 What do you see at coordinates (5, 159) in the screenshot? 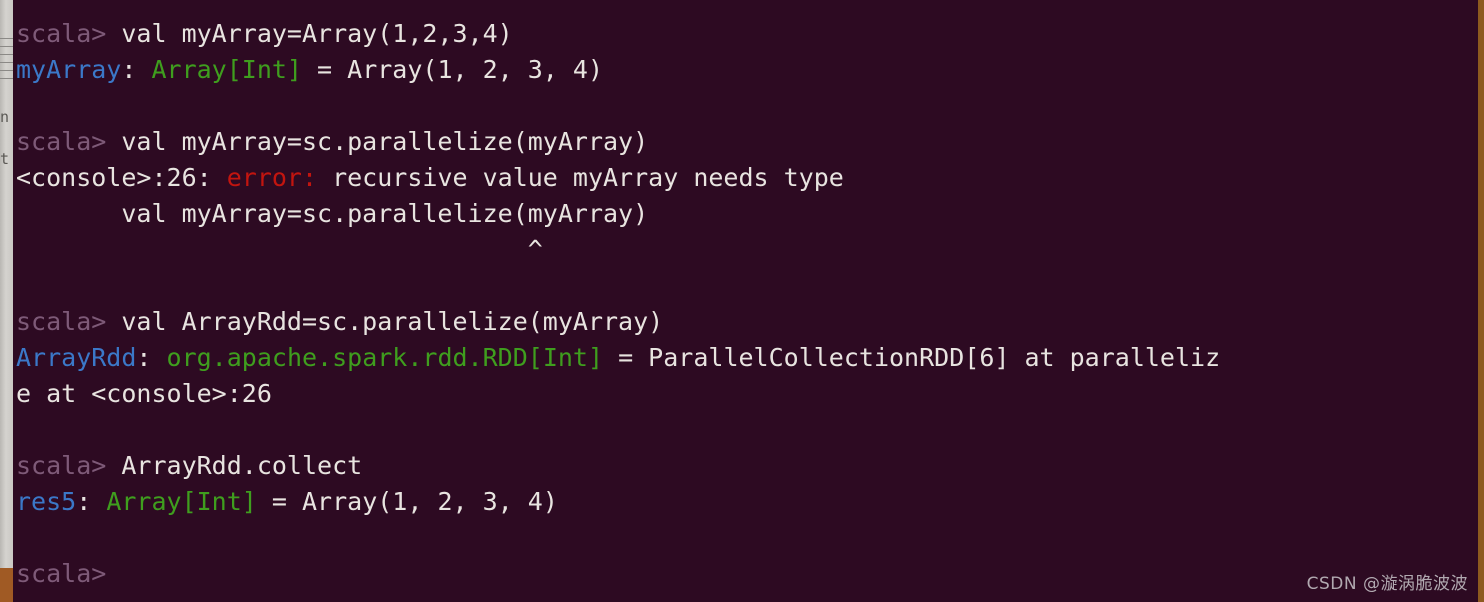
I see `edge-partial-glyph-bottom: t` at bounding box center [5, 159].